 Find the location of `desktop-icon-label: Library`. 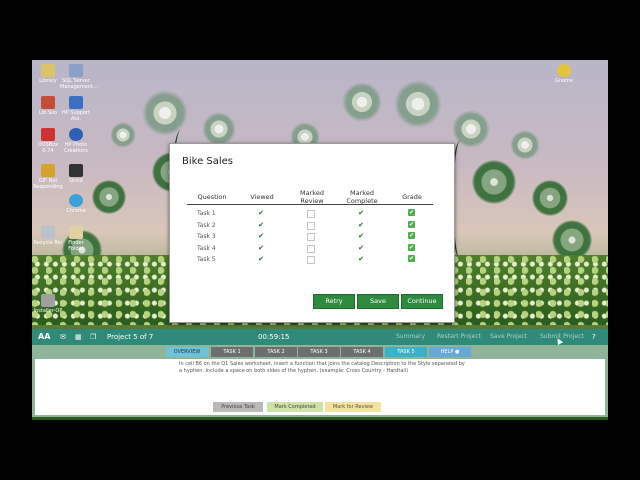

desktop-icon-label: Library is located at coordinates (48, 81).